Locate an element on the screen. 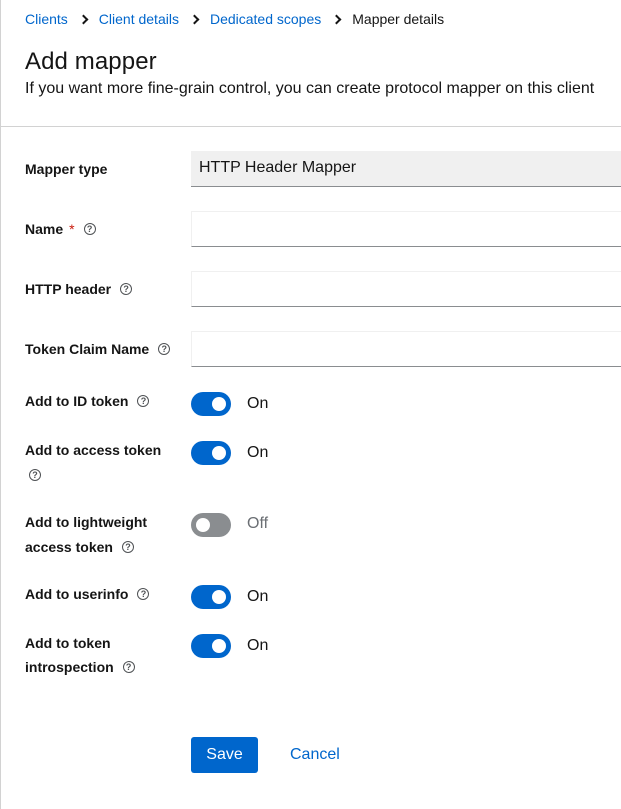 The width and height of the screenshot is (621, 809). mapper-type-field: HTTP Header Mapper is located at coordinates (406, 169).